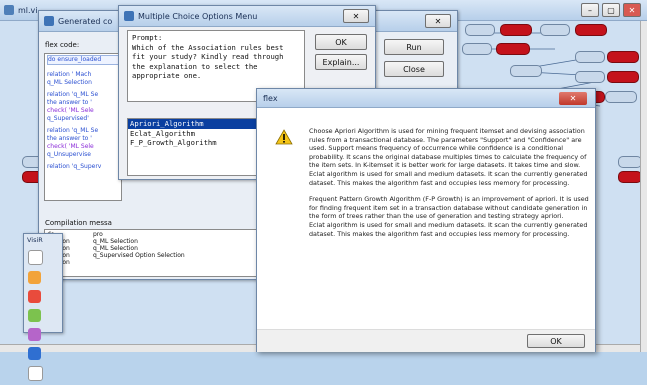 Image resolution: width=647 pixels, height=385 pixels. I want to click on generated-code-close-button: ✕, so click(438, 21).